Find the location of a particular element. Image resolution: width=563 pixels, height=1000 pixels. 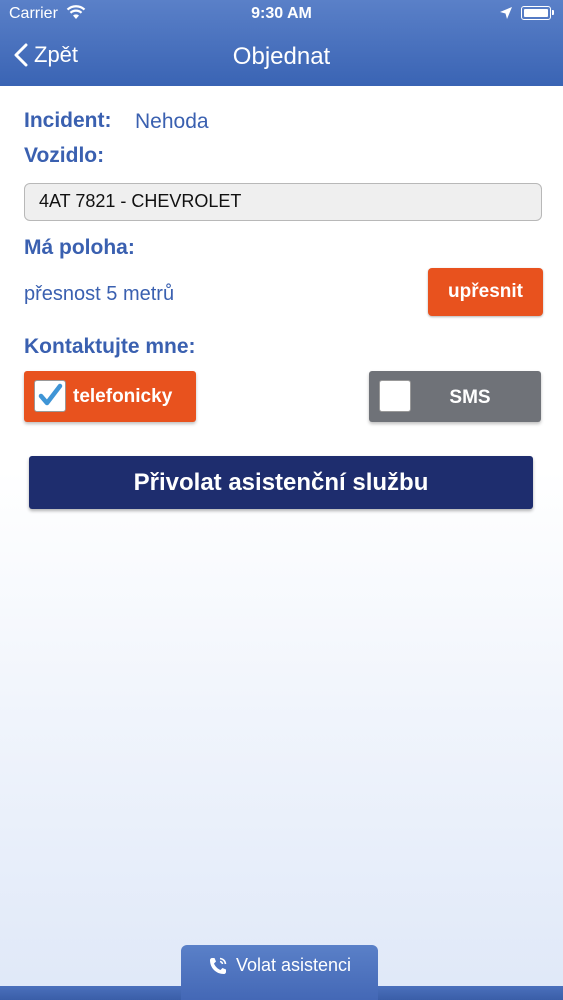

checkmark-icon is located at coordinates (50, 394).